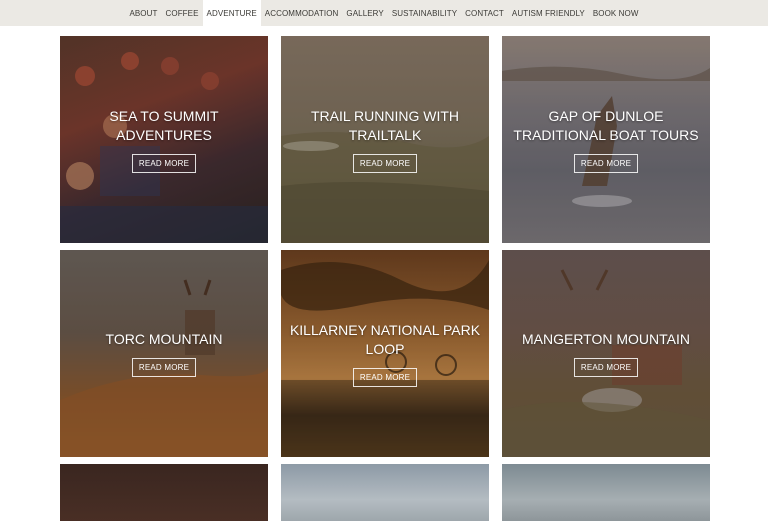 This screenshot has height=521, width=768. I want to click on card-title: GAP OF DUNLOE TRADITIONAL BOAT TOURS, so click(606, 125).